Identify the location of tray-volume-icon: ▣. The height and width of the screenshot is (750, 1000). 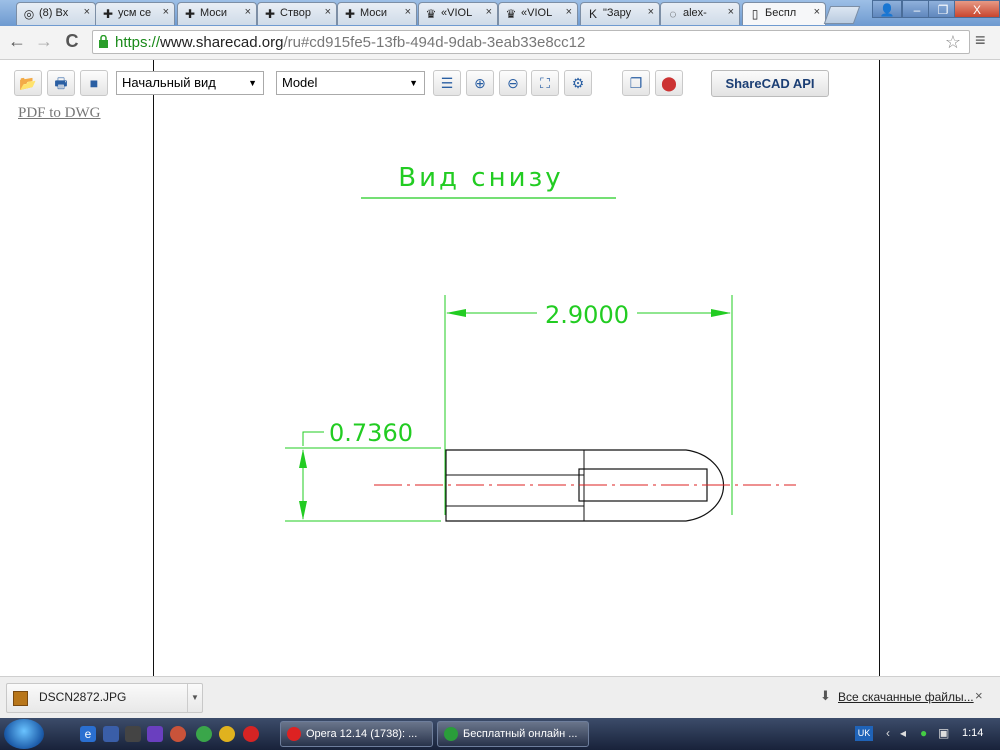
(943, 733).